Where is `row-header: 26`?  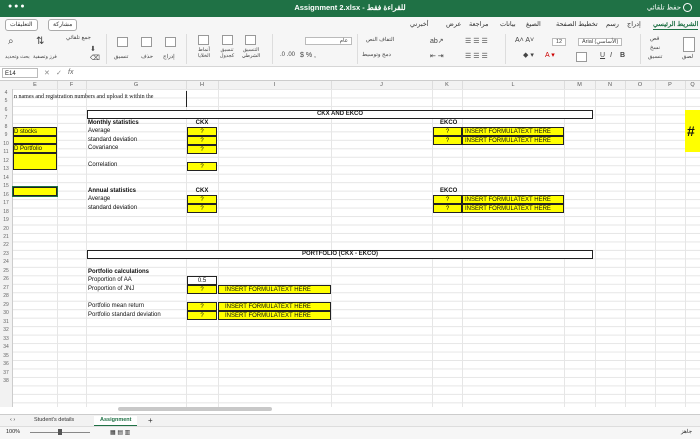
row-header: 26 is located at coordinates (6, 279).